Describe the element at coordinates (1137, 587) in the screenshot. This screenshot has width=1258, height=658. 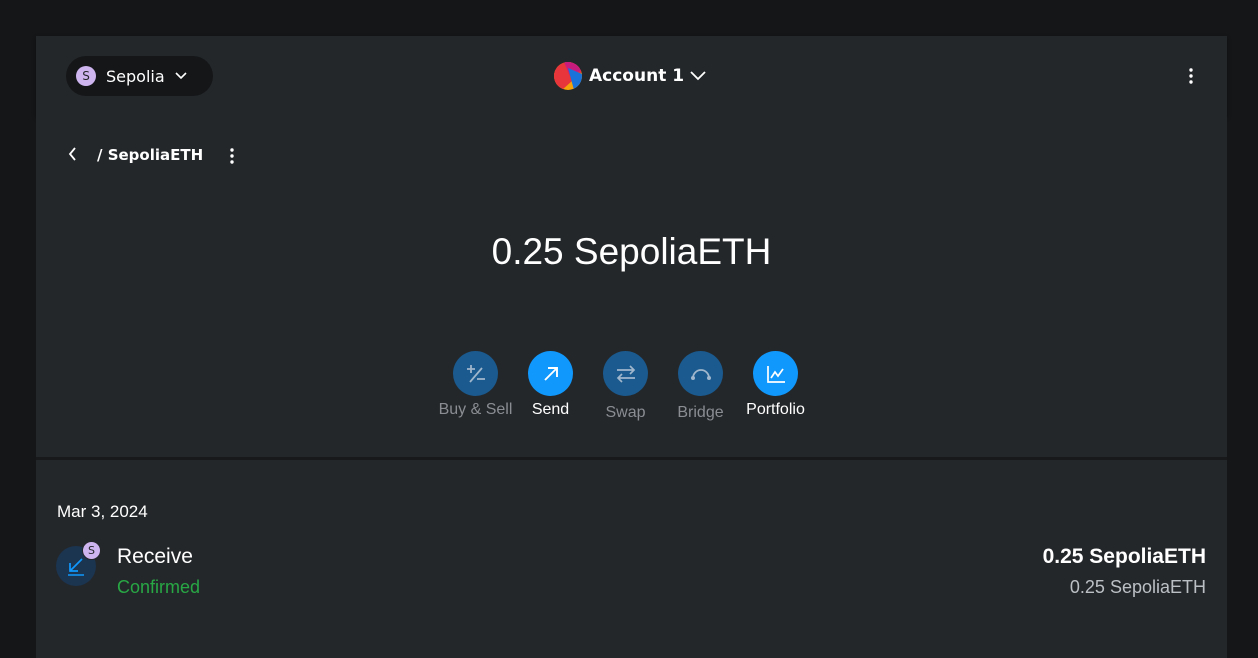
I see `transaction-secondary-amount: 0.25 SepoliaETH` at that location.